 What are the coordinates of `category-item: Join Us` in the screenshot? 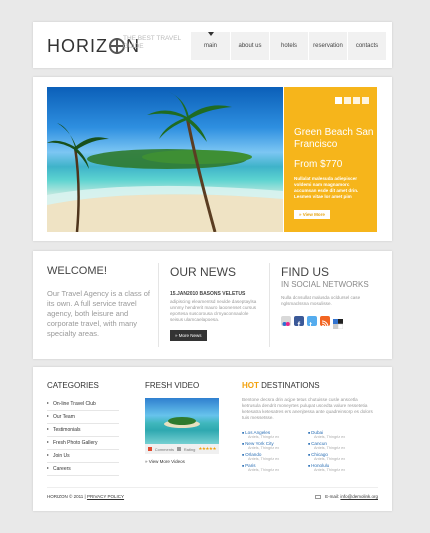 It's located at (83, 456).